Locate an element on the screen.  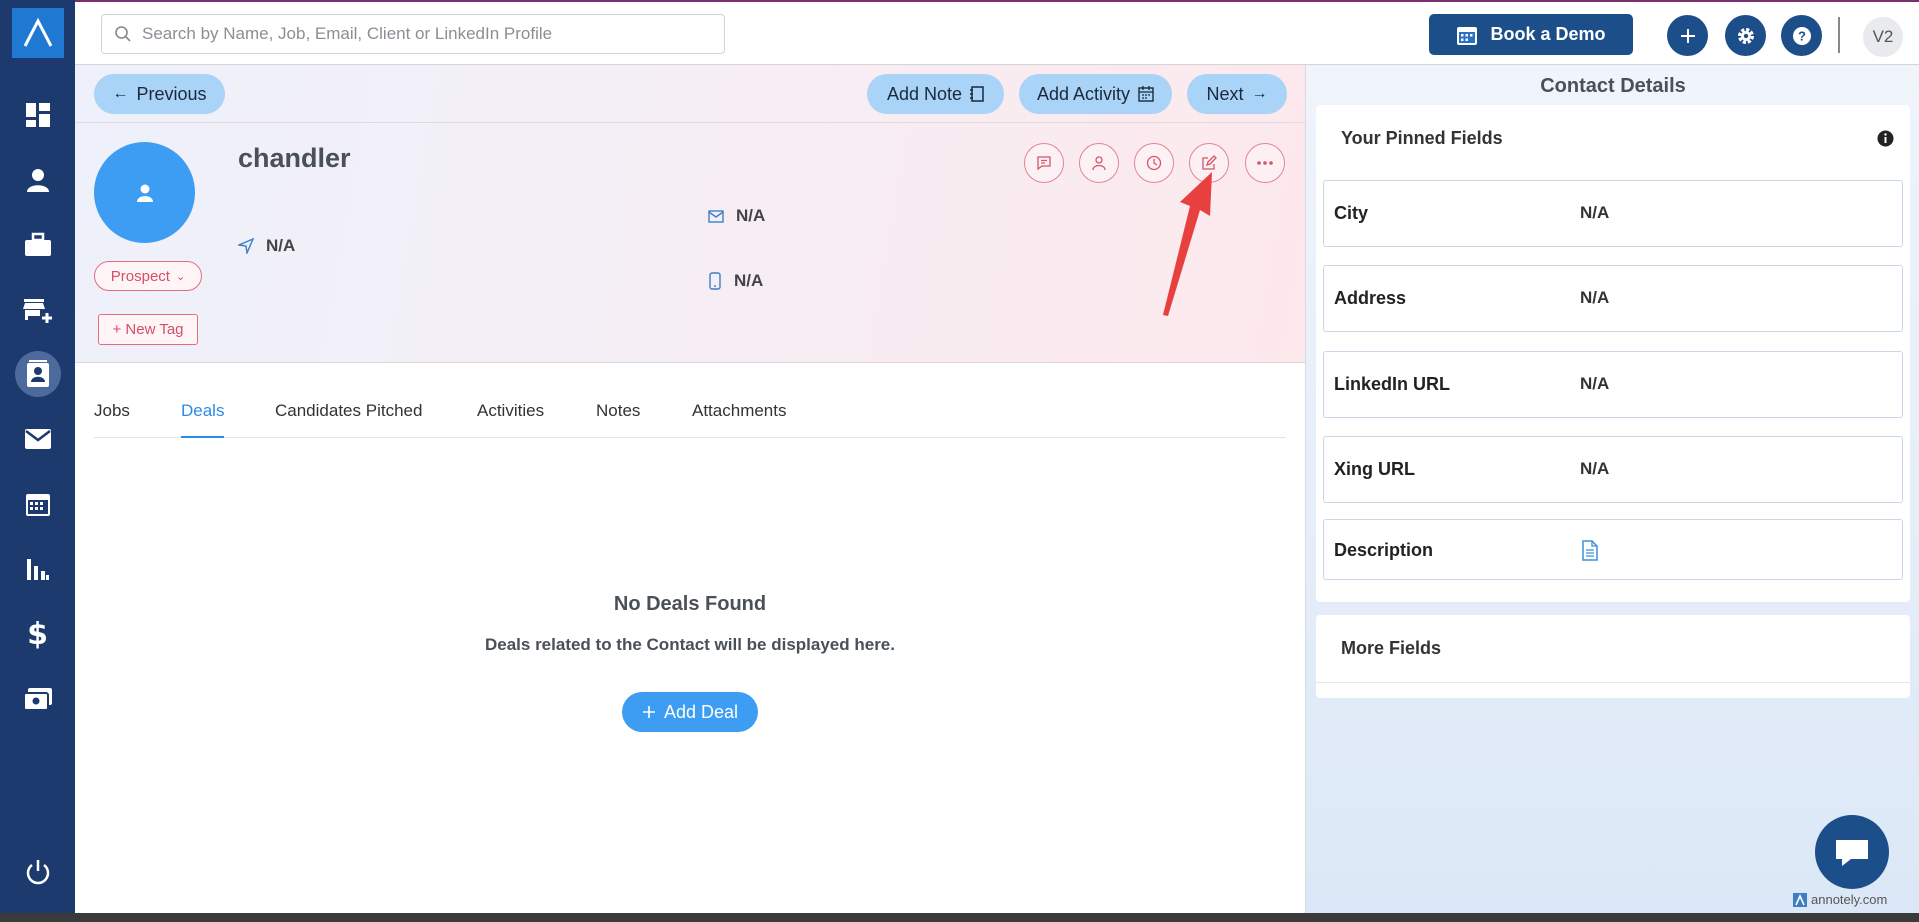
book-demo-button: Book a Demo is located at coordinates (1531, 34).